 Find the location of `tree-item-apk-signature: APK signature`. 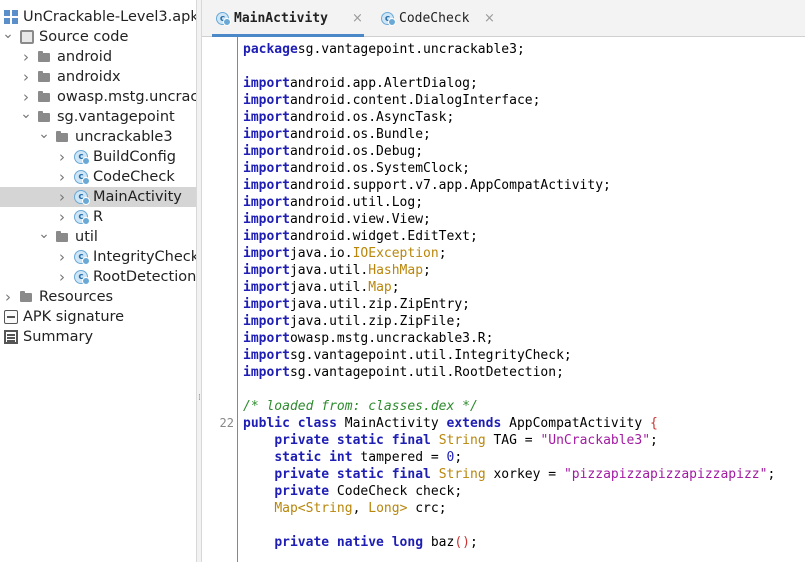

tree-item-apk-signature: APK signature is located at coordinates (98, 317).